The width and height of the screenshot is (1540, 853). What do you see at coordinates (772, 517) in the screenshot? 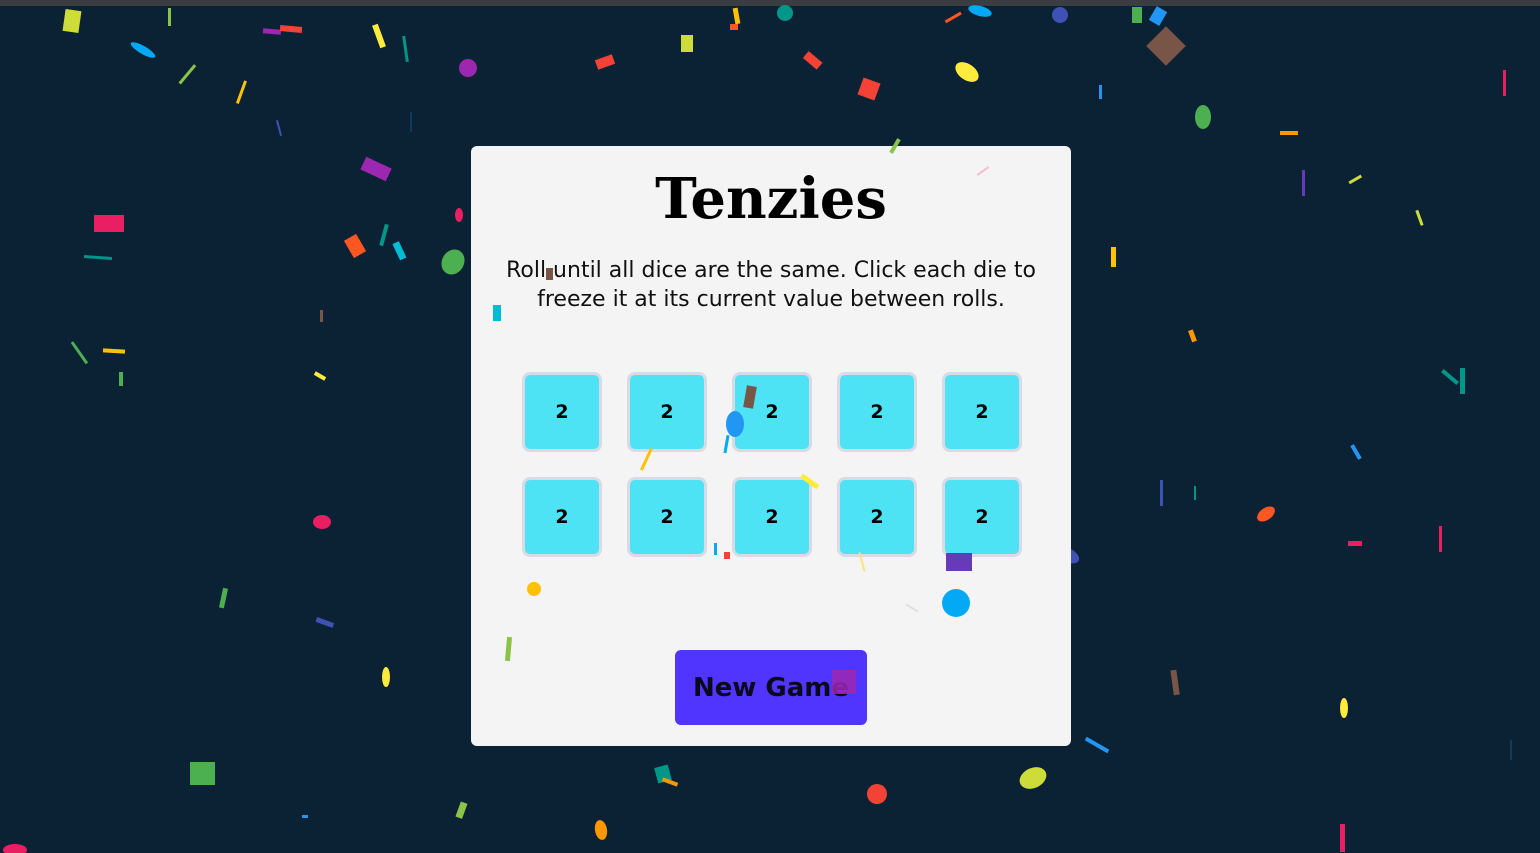
I see `die-8: 2` at bounding box center [772, 517].